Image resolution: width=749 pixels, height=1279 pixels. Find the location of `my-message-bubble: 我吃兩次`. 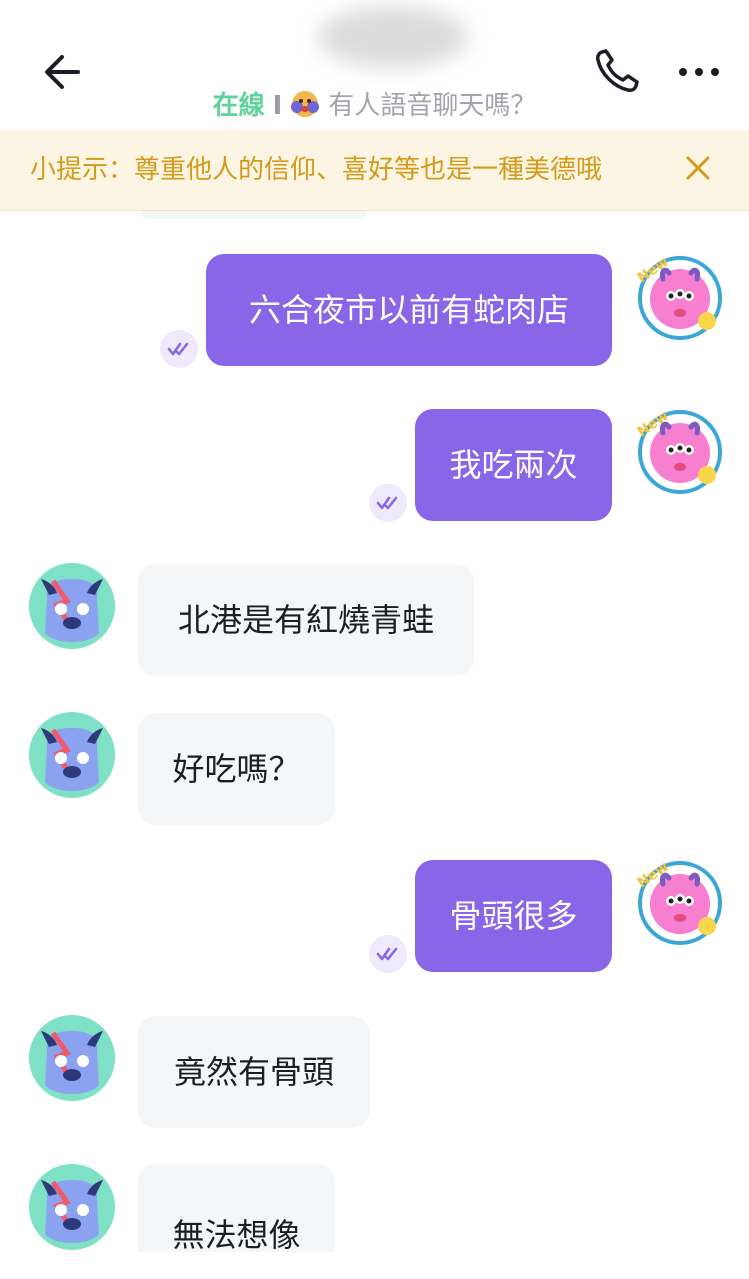

my-message-bubble: 我吃兩次 is located at coordinates (513, 465).